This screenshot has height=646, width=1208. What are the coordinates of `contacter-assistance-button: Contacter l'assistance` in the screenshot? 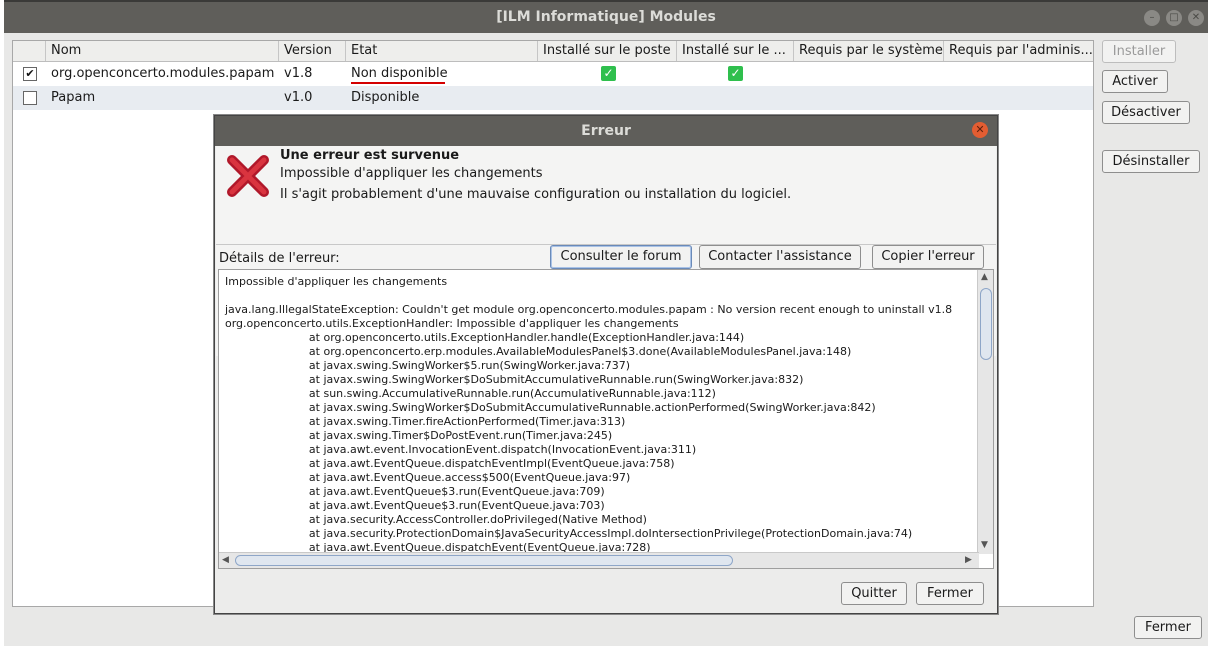 It's located at (780, 257).